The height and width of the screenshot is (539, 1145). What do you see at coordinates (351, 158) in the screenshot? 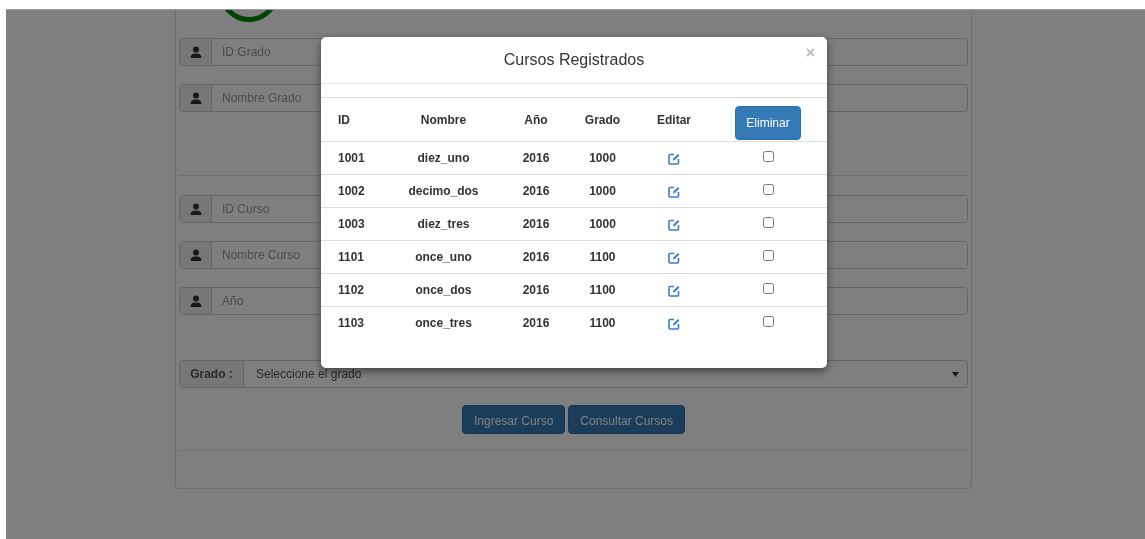
I see `table-cell: 1001` at bounding box center [351, 158].